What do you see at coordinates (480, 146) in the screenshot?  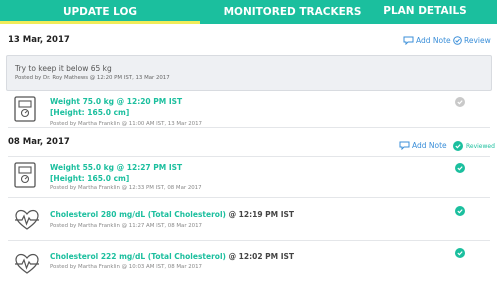 I see `reviewed-label: Reviewed` at bounding box center [480, 146].